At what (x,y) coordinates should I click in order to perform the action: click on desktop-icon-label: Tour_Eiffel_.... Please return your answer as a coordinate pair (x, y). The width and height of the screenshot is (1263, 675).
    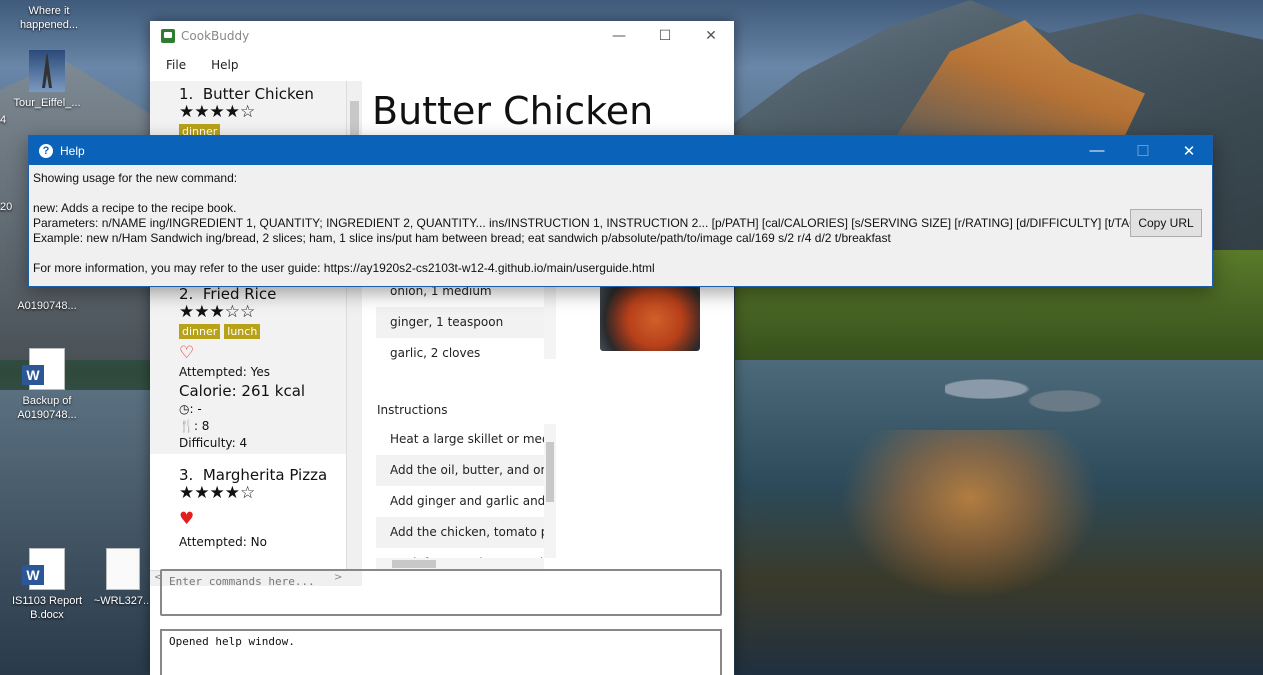
    Looking at the image, I should click on (47, 103).